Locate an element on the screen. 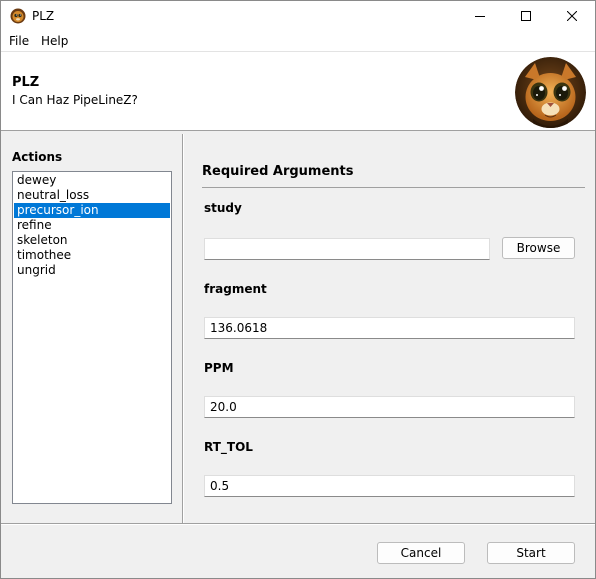 Image resolution: width=596 pixels, height=579 pixels. actions-label: Actions is located at coordinates (37, 157).